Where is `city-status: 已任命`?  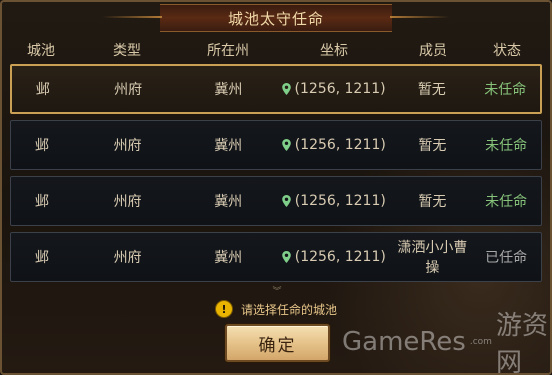
city-status: 已任命 is located at coordinates (506, 258).